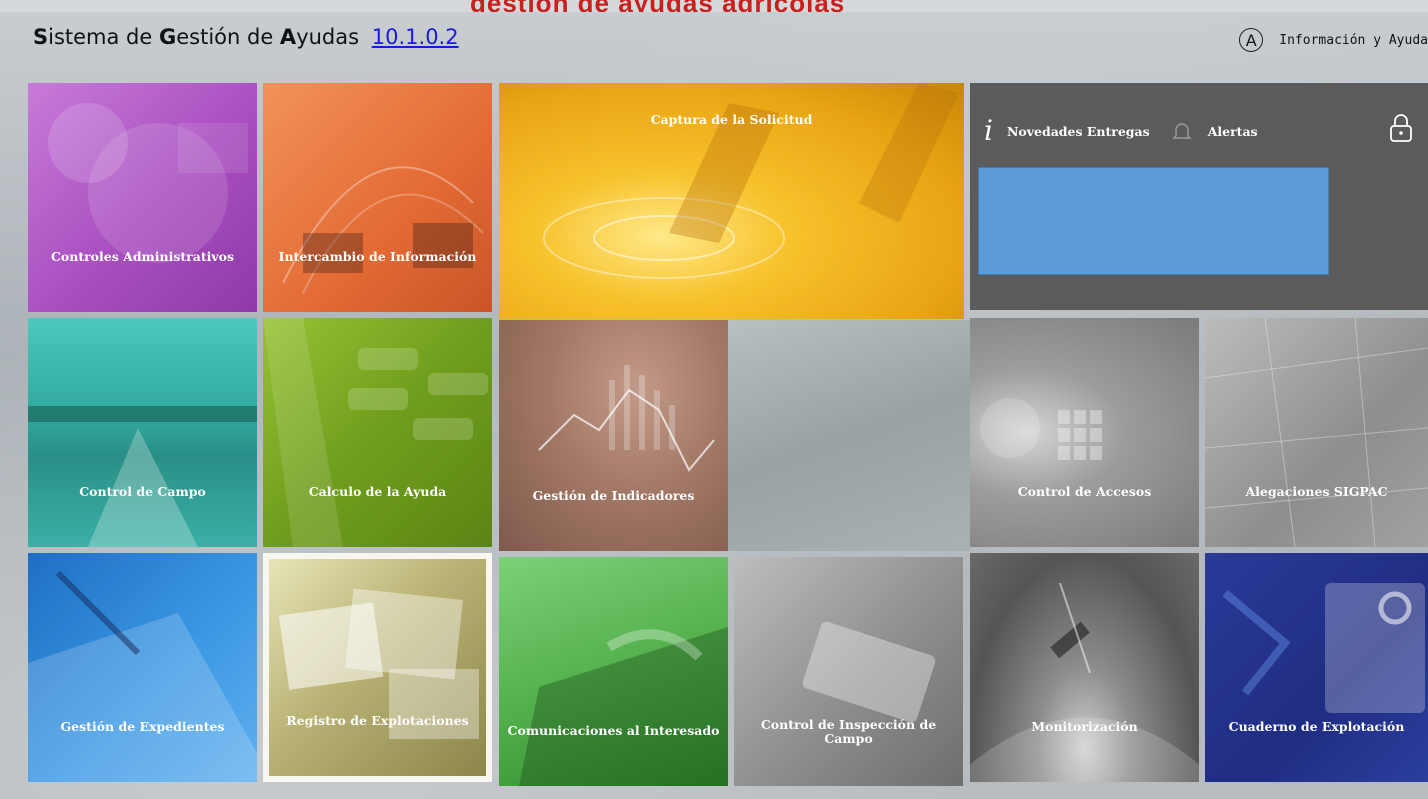 The height and width of the screenshot is (799, 1428). Describe the element at coordinates (731, 201) in the screenshot. I see `tile-captura-solicitud: Captura de la Solicitud` at that location.